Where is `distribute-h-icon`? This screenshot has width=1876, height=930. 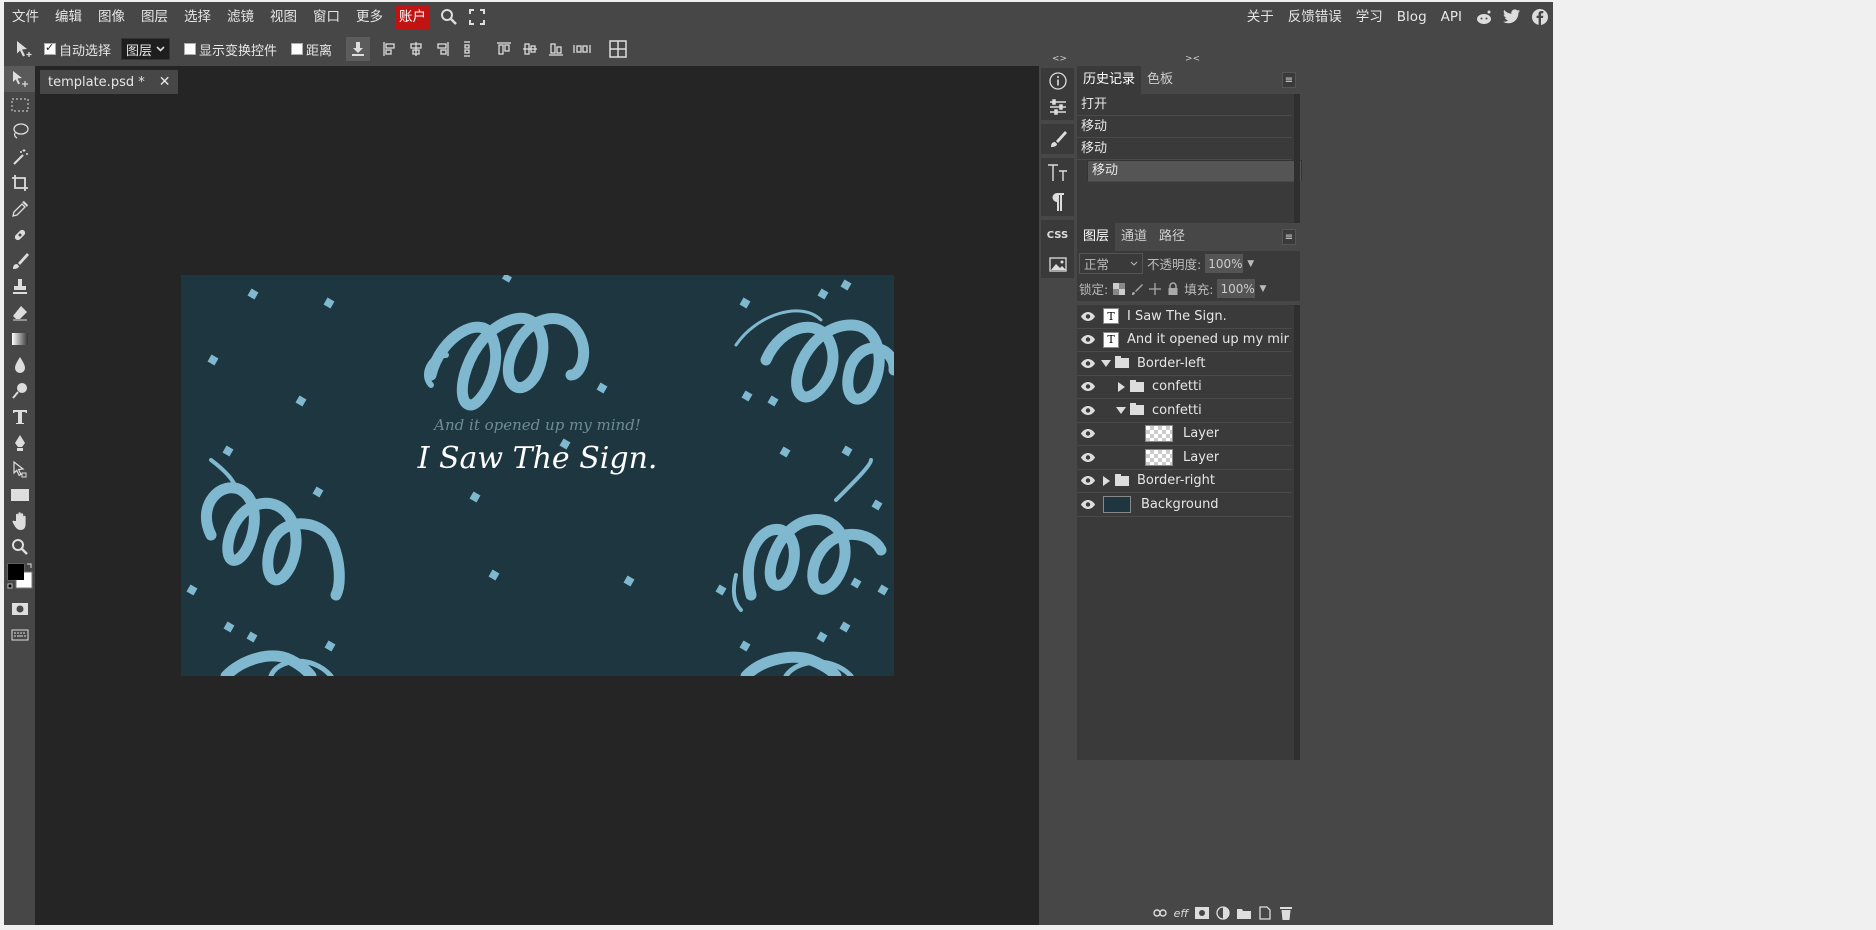 distribute-h-icon is located at coordinates (468, 49).